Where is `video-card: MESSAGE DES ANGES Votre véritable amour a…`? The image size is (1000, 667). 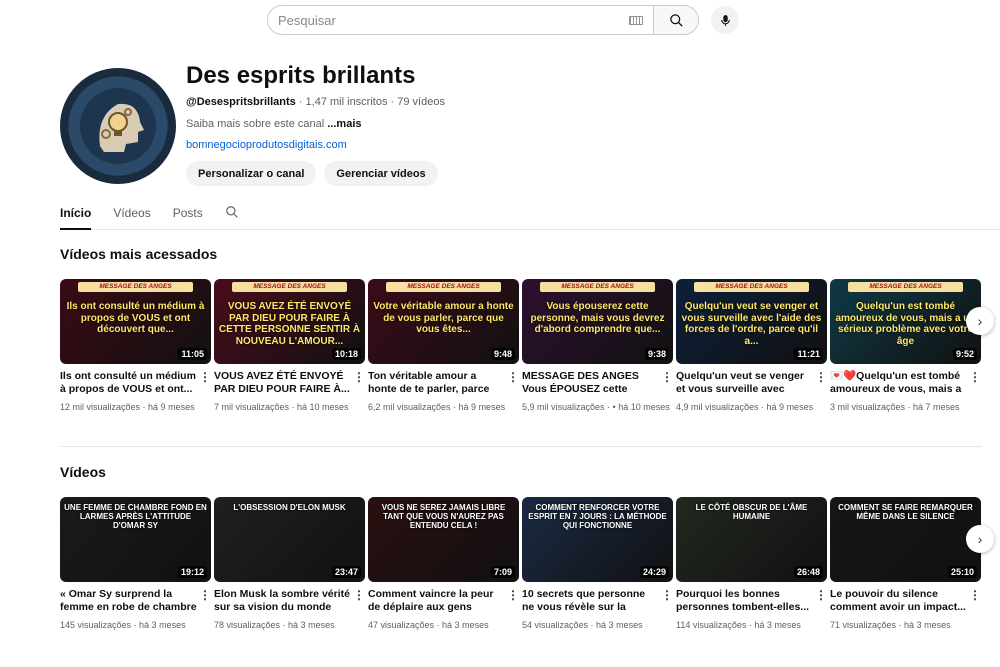 video-card: MESSAGE DES ANGES Votre véritable amour a… is located at coordinates (443, 346).